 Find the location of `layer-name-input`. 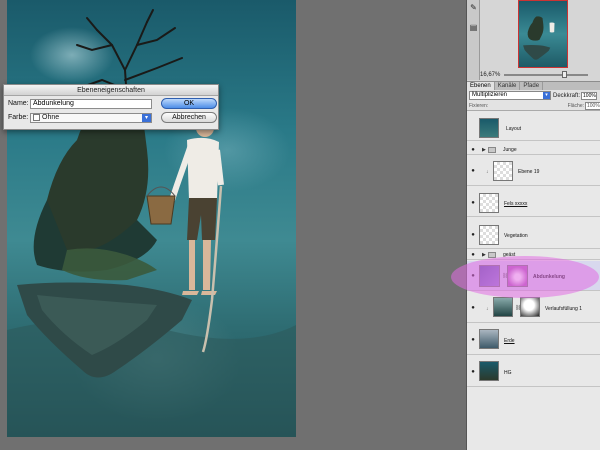

layer-name-input is located at coordinates (91, 103).